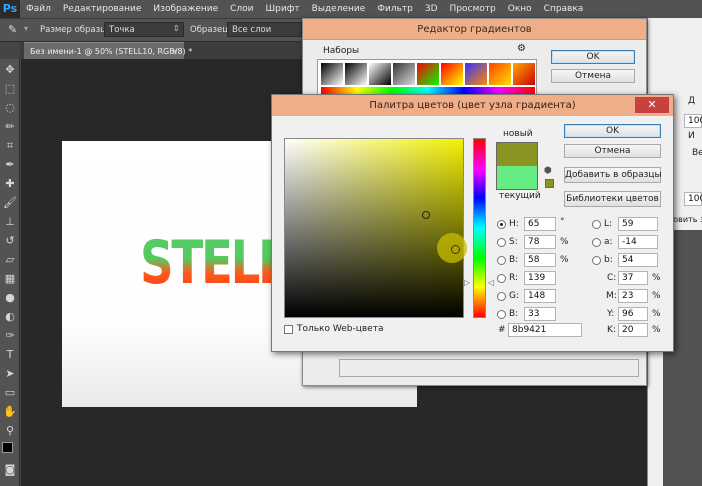 The height and width of the screenshot is (486, 702). What do you see at coordinates (288, 329) in the screenshot?
I see `web-only-checkbox` at bounding box center [288, 329].